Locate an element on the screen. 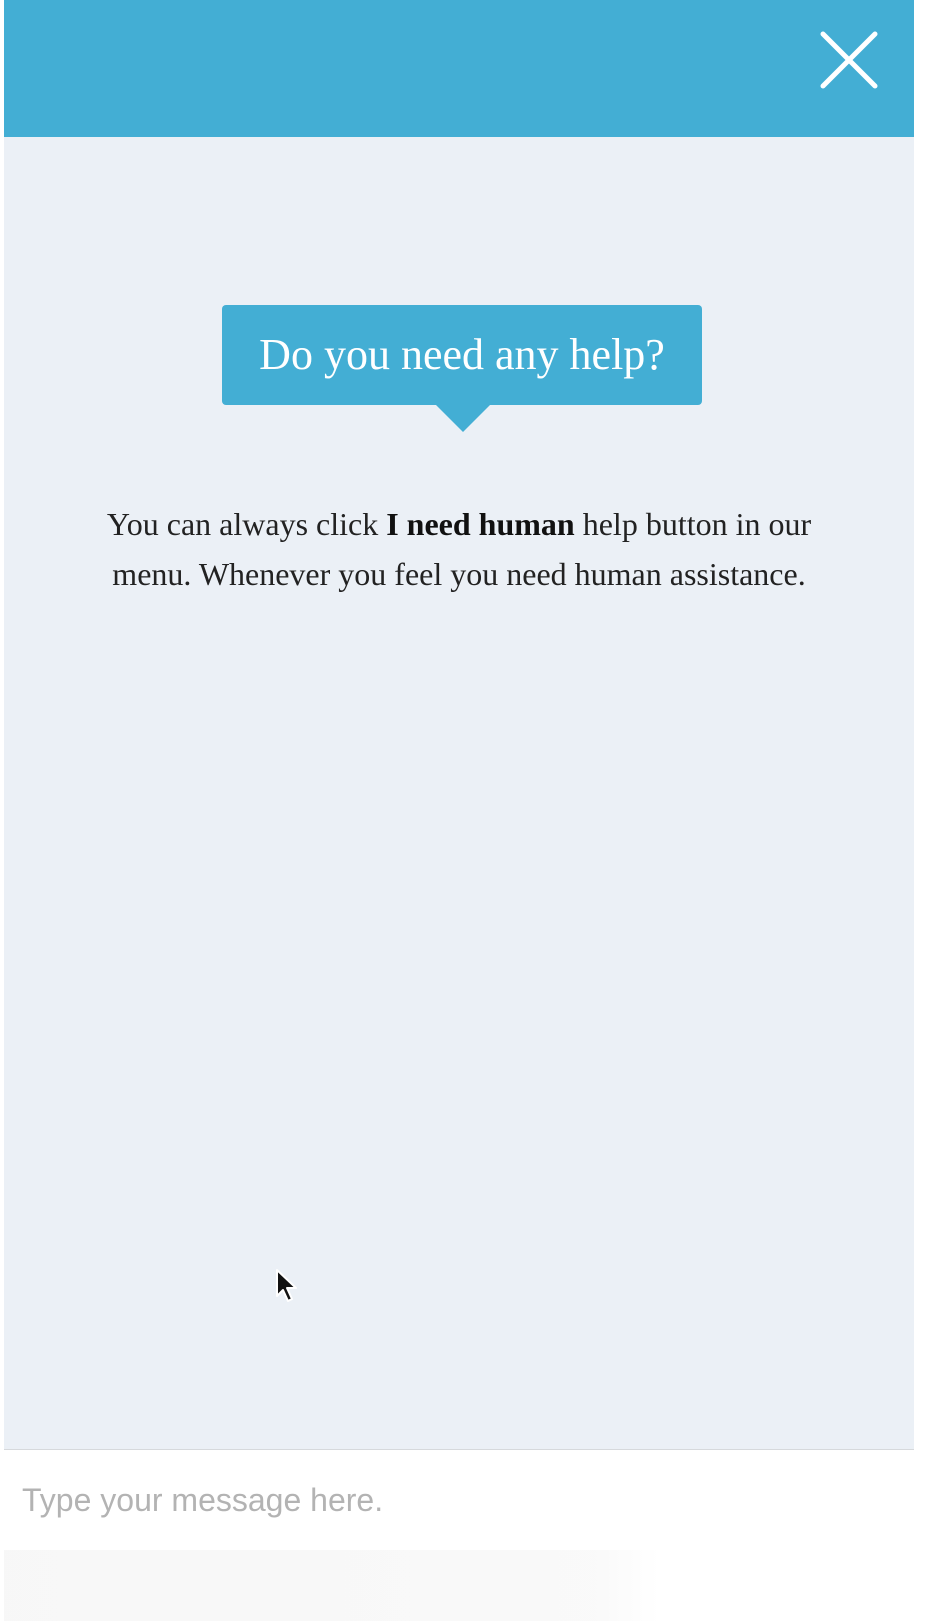 The image size is (944, 1621). composer-footer is located at coordinates (459, 1585).